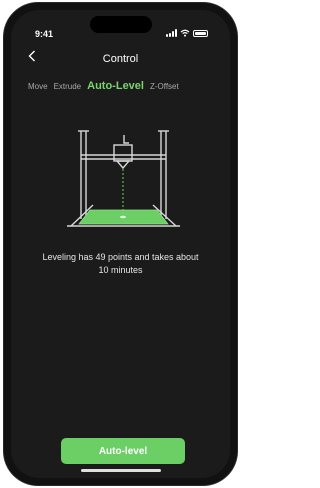 This screenshot has height=488, width=320. Describe the element at coordinates (123, 178) in the screenshot. I see `printer-bed-leveling-icon` at that location.